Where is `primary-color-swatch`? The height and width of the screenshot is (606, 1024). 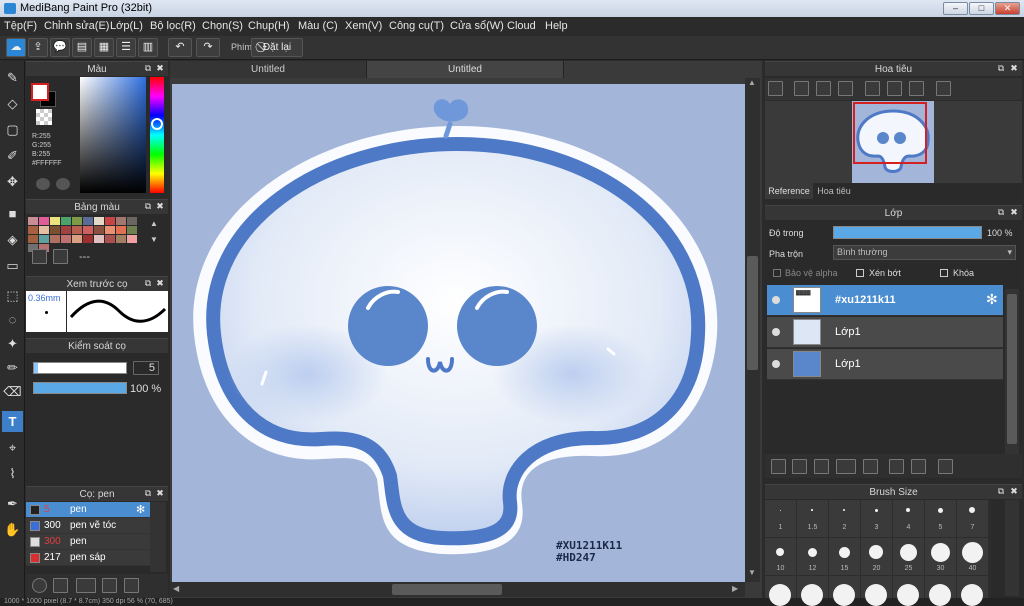
primary-color-swatch is located at coordinates (40, 92).